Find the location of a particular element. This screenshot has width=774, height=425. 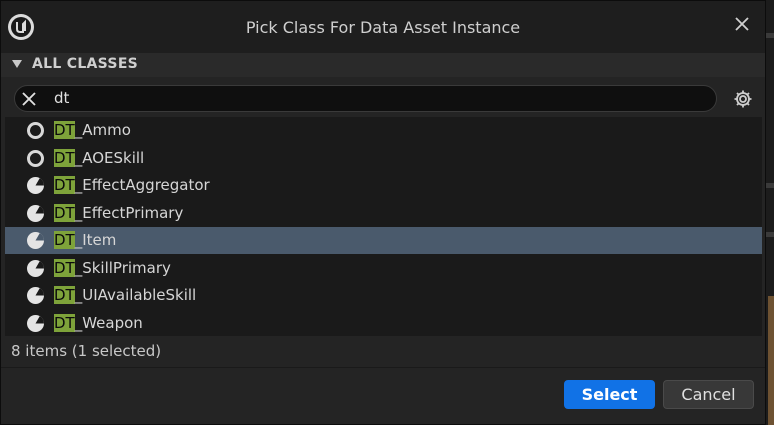

class-name: _EffectPrimary is located at coordinates (129, 212).